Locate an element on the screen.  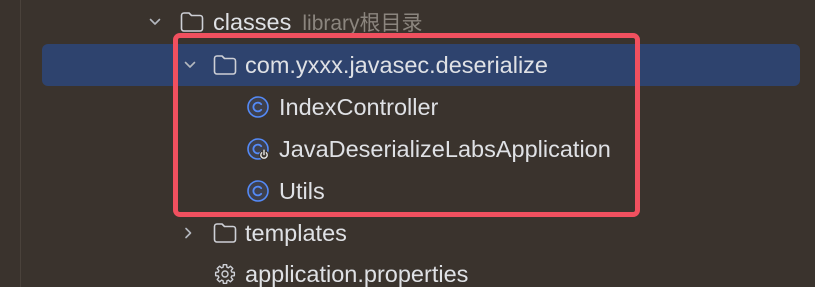
tree-item-templates: templates is located at coordinates (407, 233).